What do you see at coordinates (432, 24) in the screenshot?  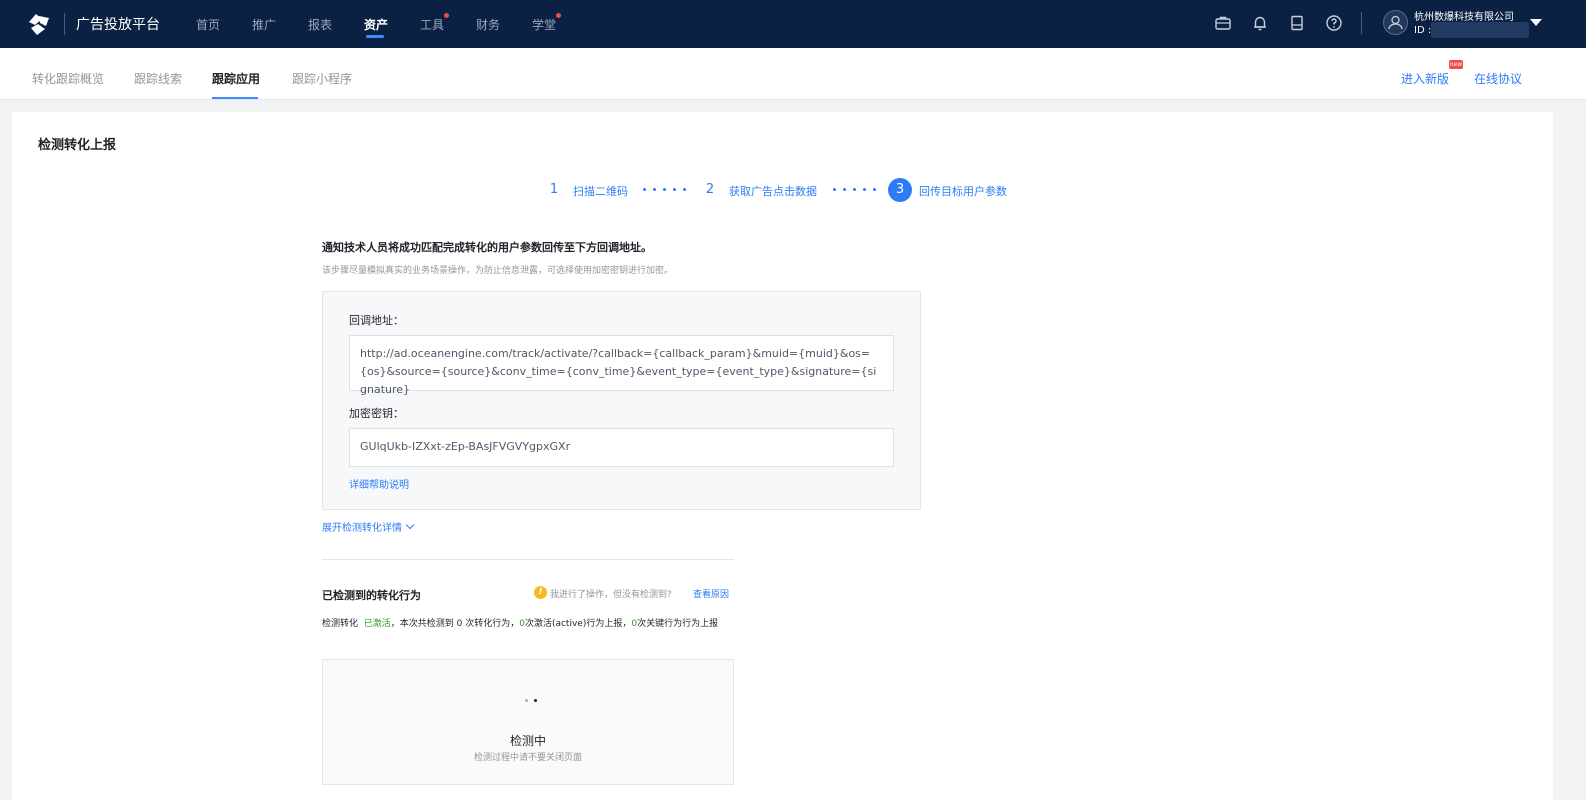 I see `nav-tools: 工具` at bounding box center [432, 24].